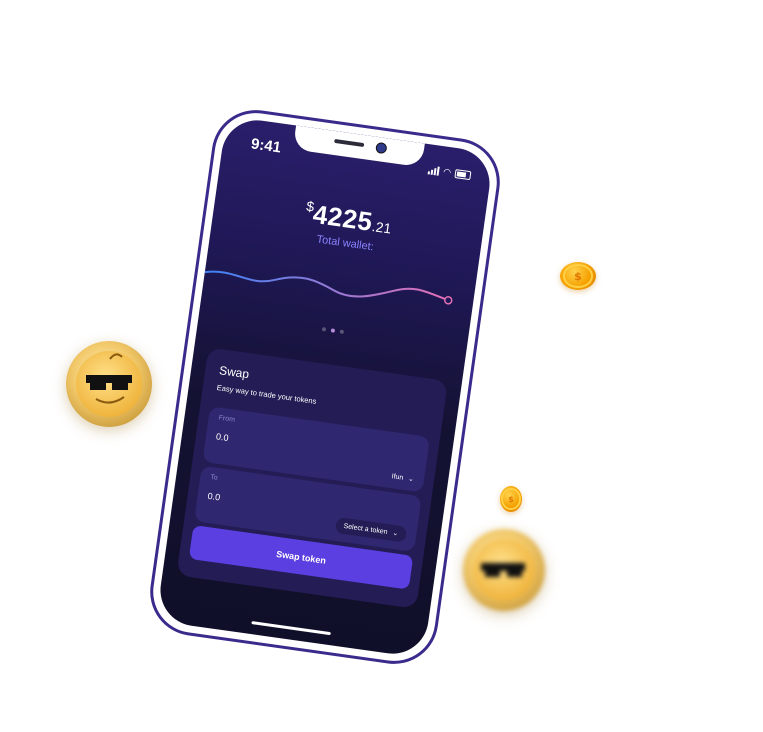 This screenshot has width=763, height=732. Describe the element at coordinates (267, 394) in the screenshot. I see `swap-subtitle: Easy way to trade your tokens` at that location.